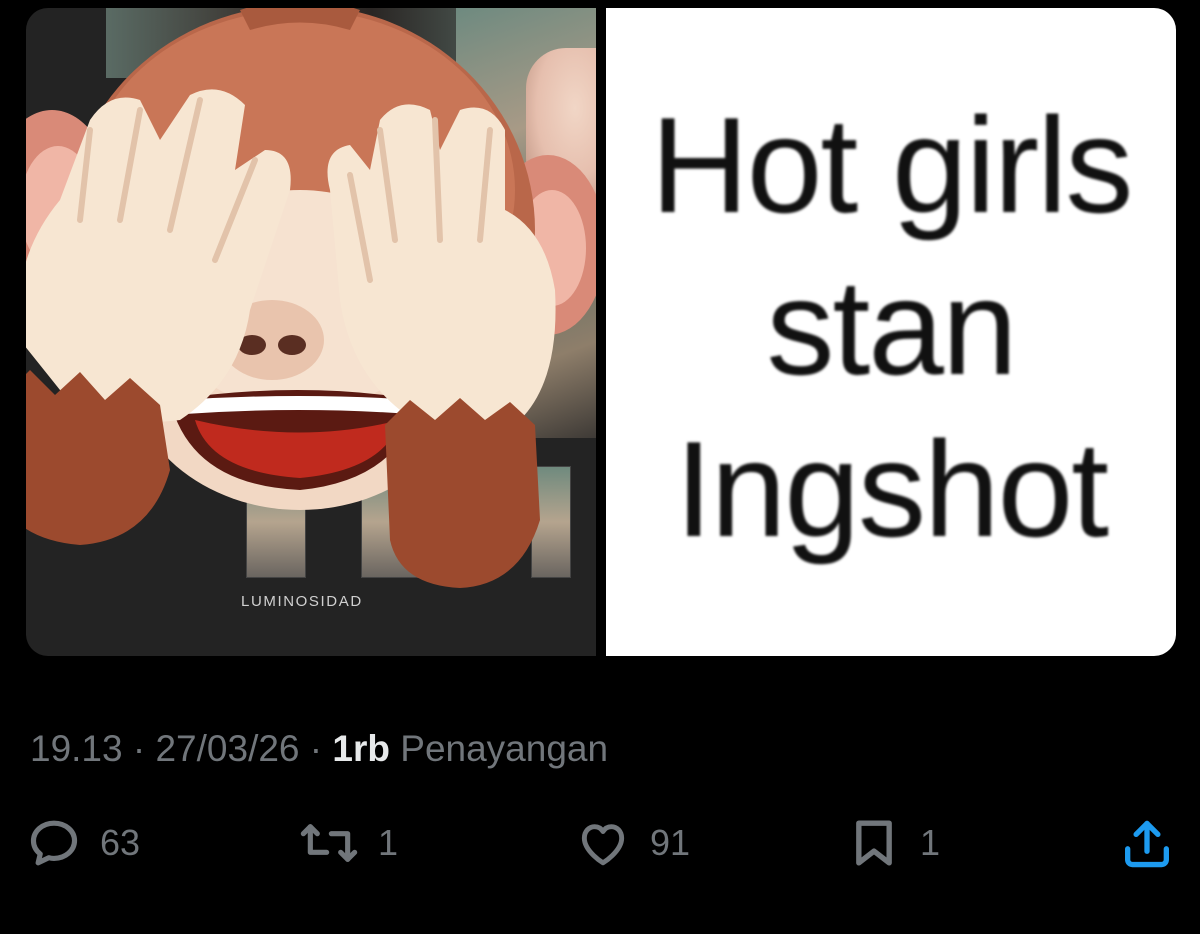 Image resolution: width=1200 pixels, height=934 pixels. I want to click on bookmark-button: 1, so click(893, 843).